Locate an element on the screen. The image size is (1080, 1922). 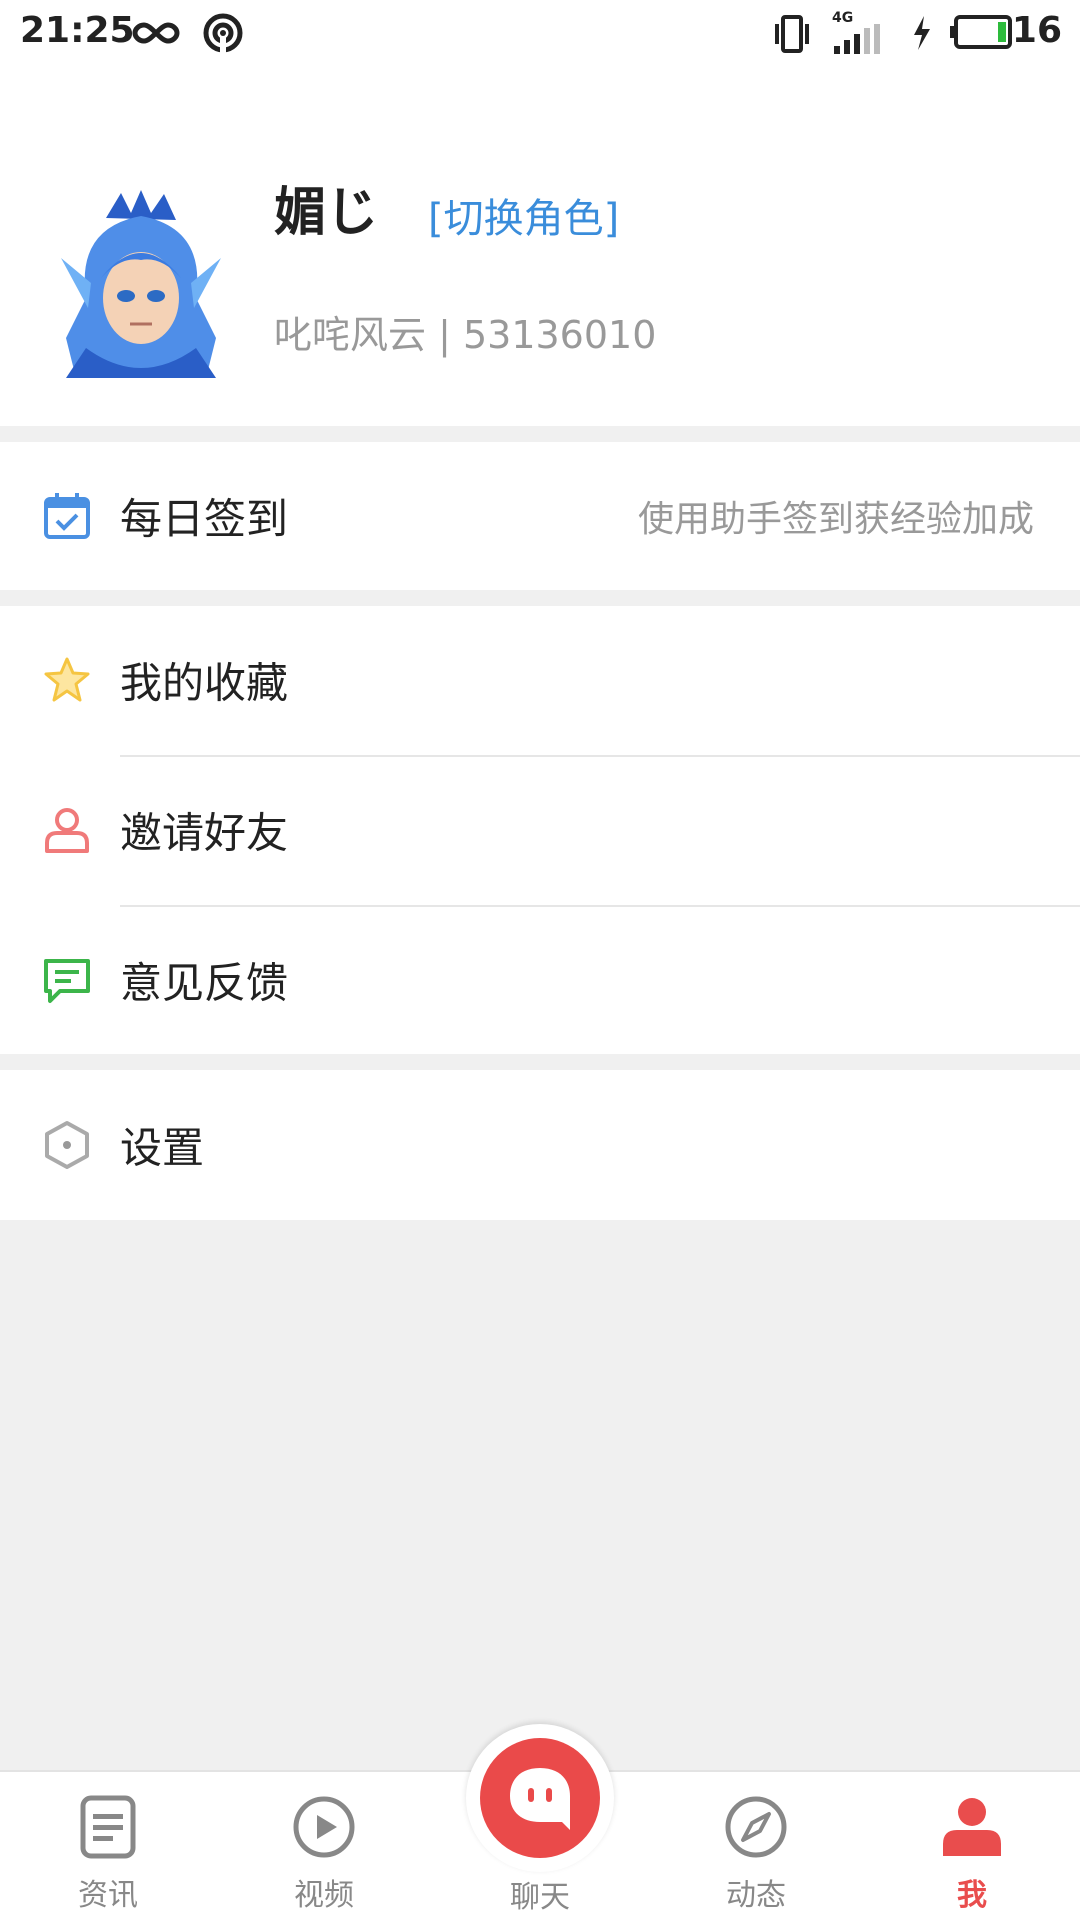
charging-icon is located at coordinates (922, 33).